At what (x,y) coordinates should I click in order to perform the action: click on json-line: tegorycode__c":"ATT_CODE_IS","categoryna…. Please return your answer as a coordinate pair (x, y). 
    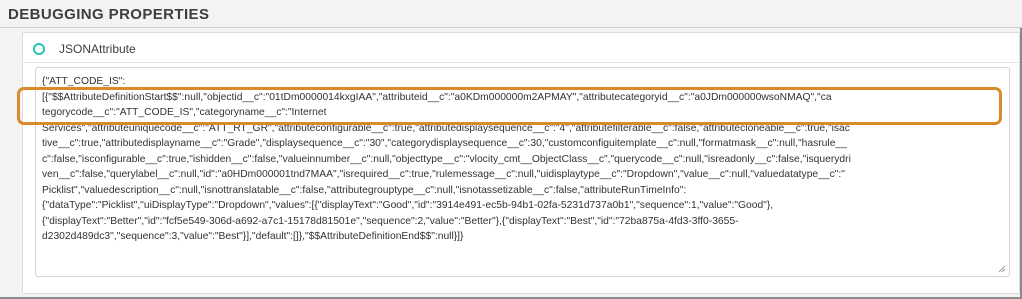
    Looking at the image, I should click on (184, 112).